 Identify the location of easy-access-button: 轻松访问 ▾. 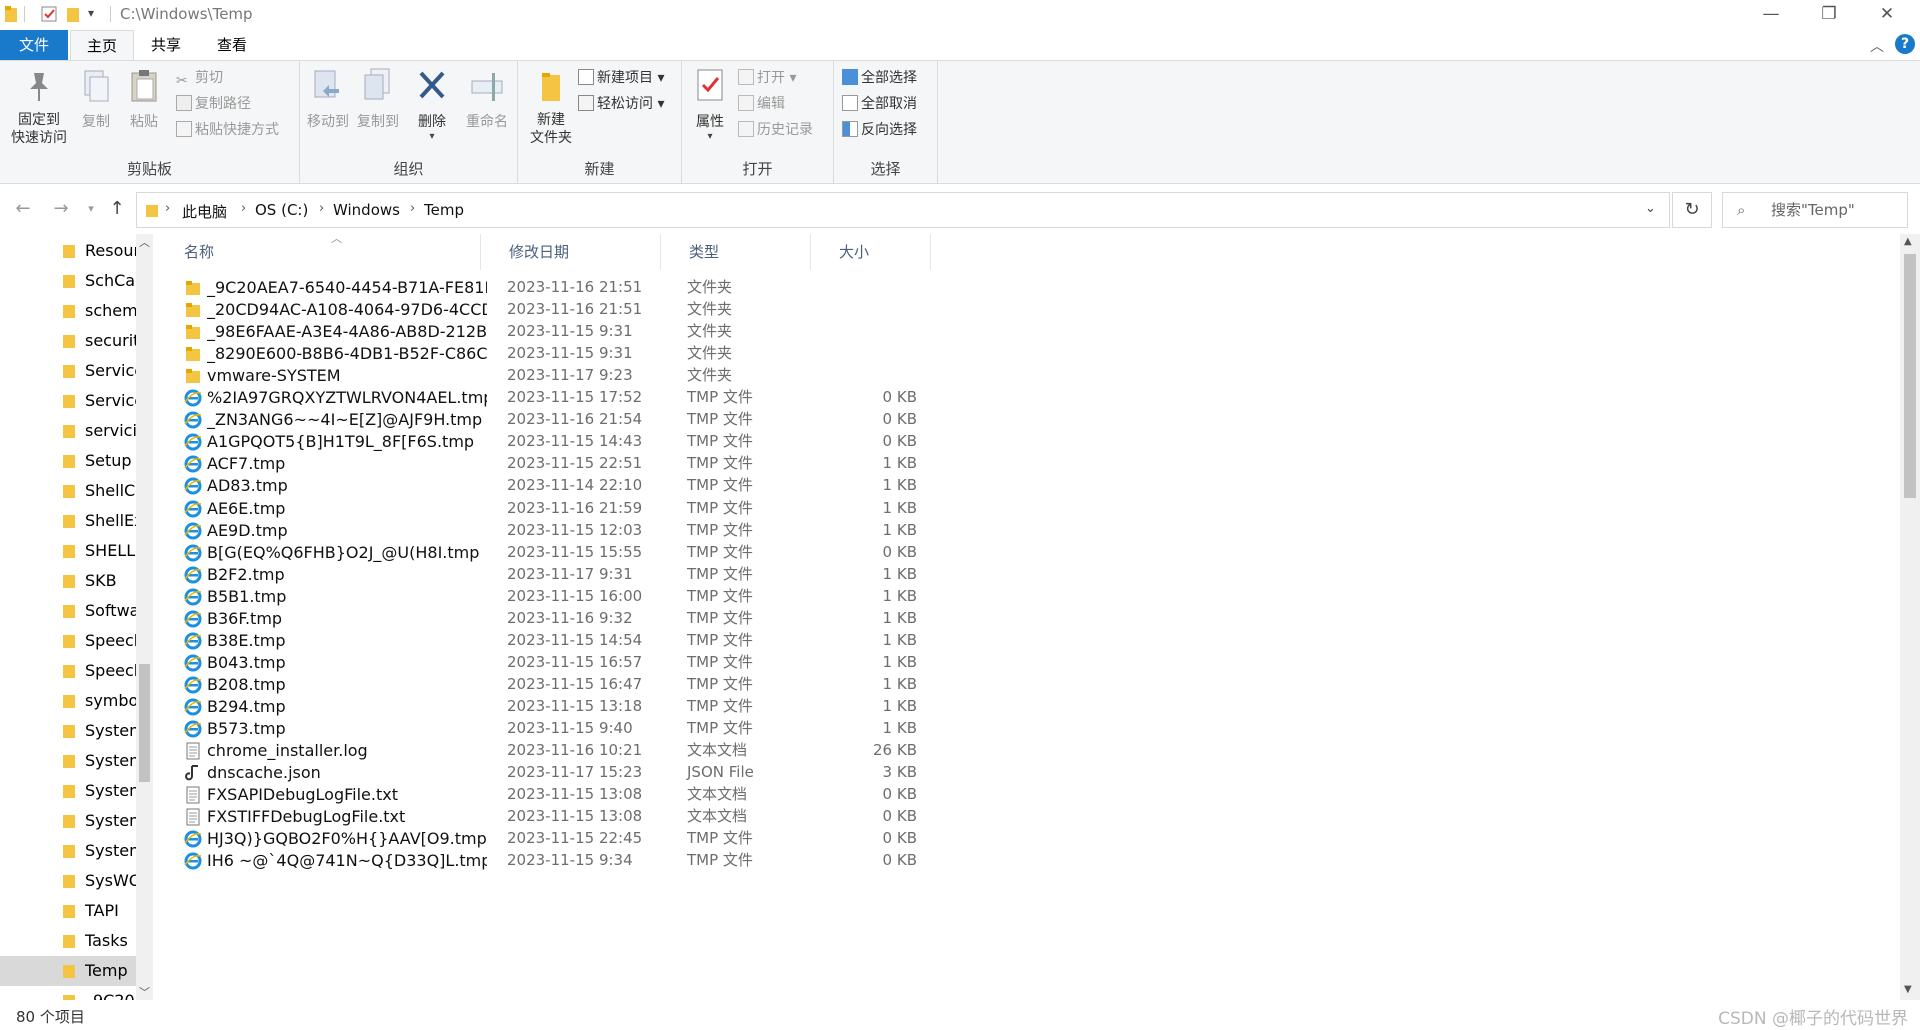
(621, 104).